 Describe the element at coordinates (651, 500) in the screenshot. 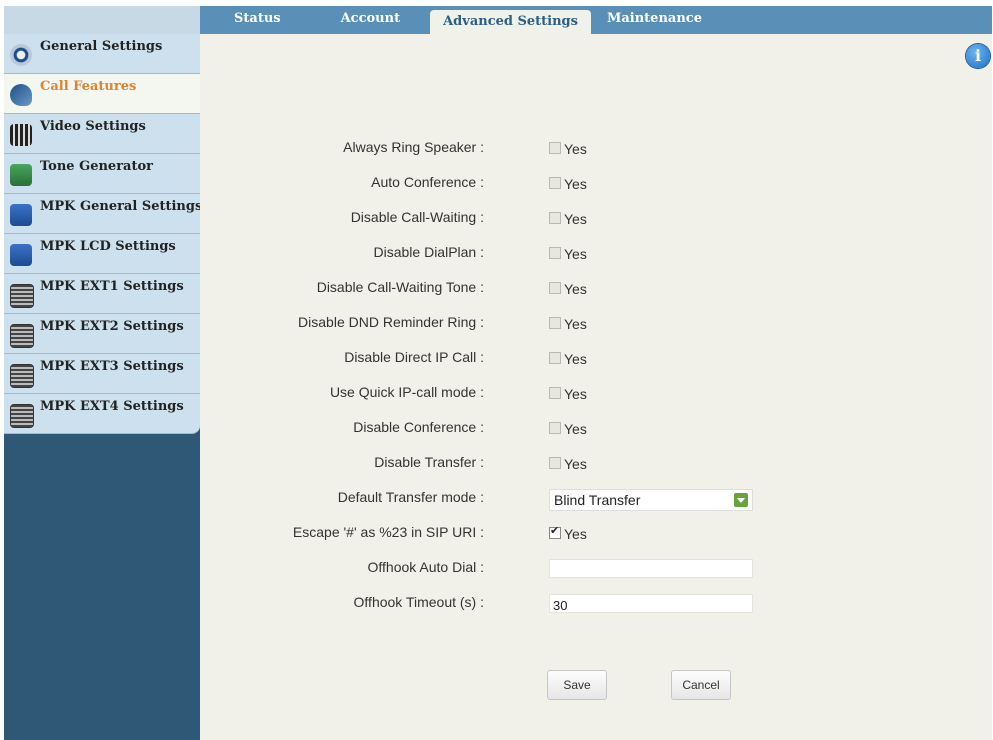

I see `transfer-mode-select: Blind Transfer` at that location.